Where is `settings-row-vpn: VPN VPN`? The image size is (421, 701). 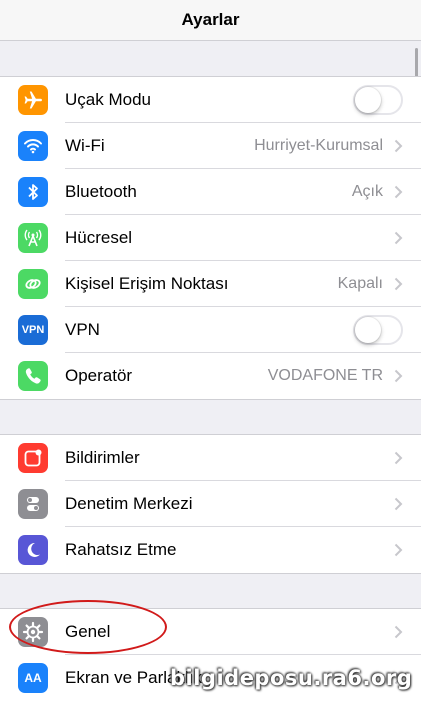
settings-row-vpn: VPN VPN is located at coordinates (210, 330).